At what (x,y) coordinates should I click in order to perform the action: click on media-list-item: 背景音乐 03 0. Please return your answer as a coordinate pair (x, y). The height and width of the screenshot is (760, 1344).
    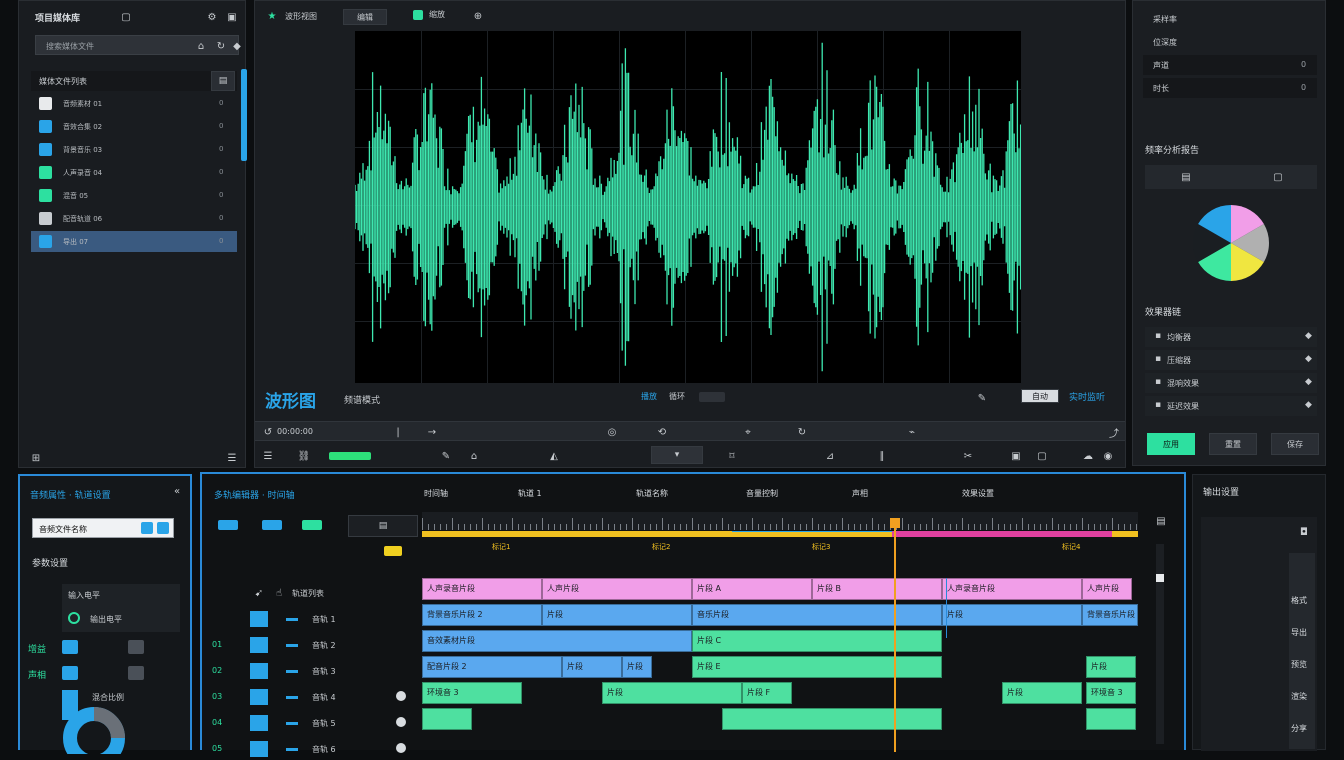
    Looking at the image, I should click on (134, 149).